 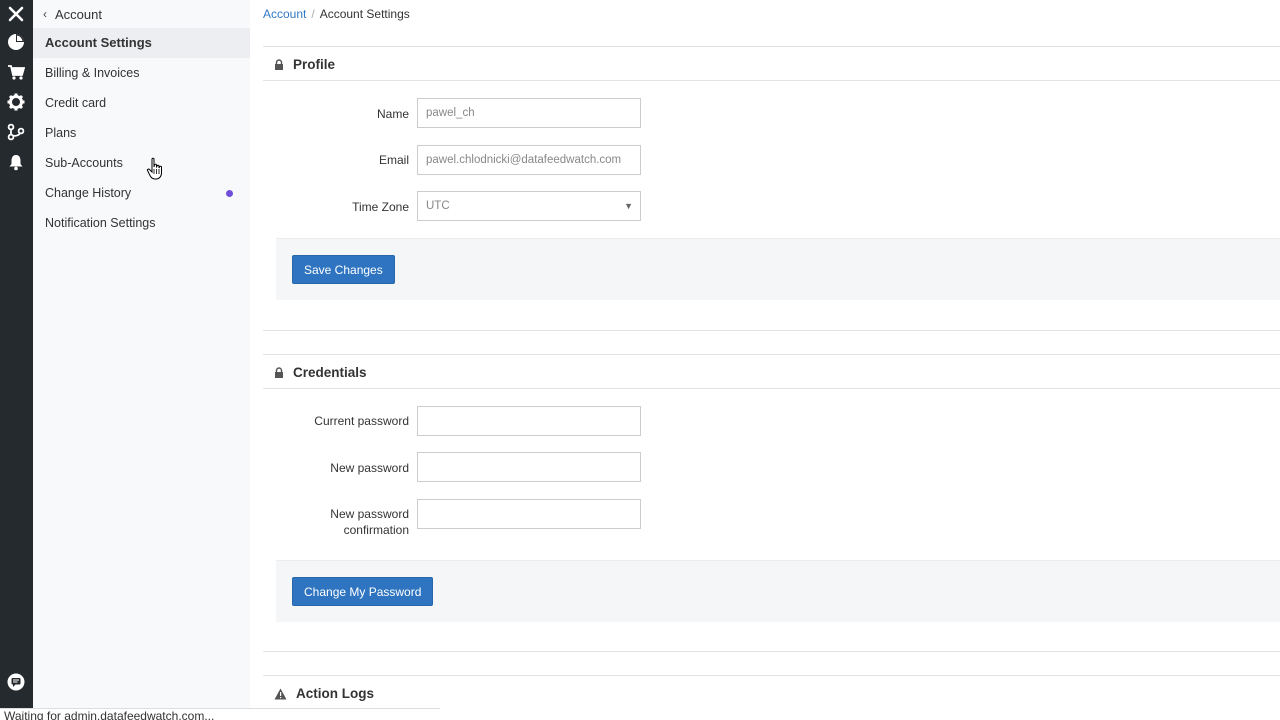 I want to click on chevron-left-icon: ‹, so click(x=45, y=14).